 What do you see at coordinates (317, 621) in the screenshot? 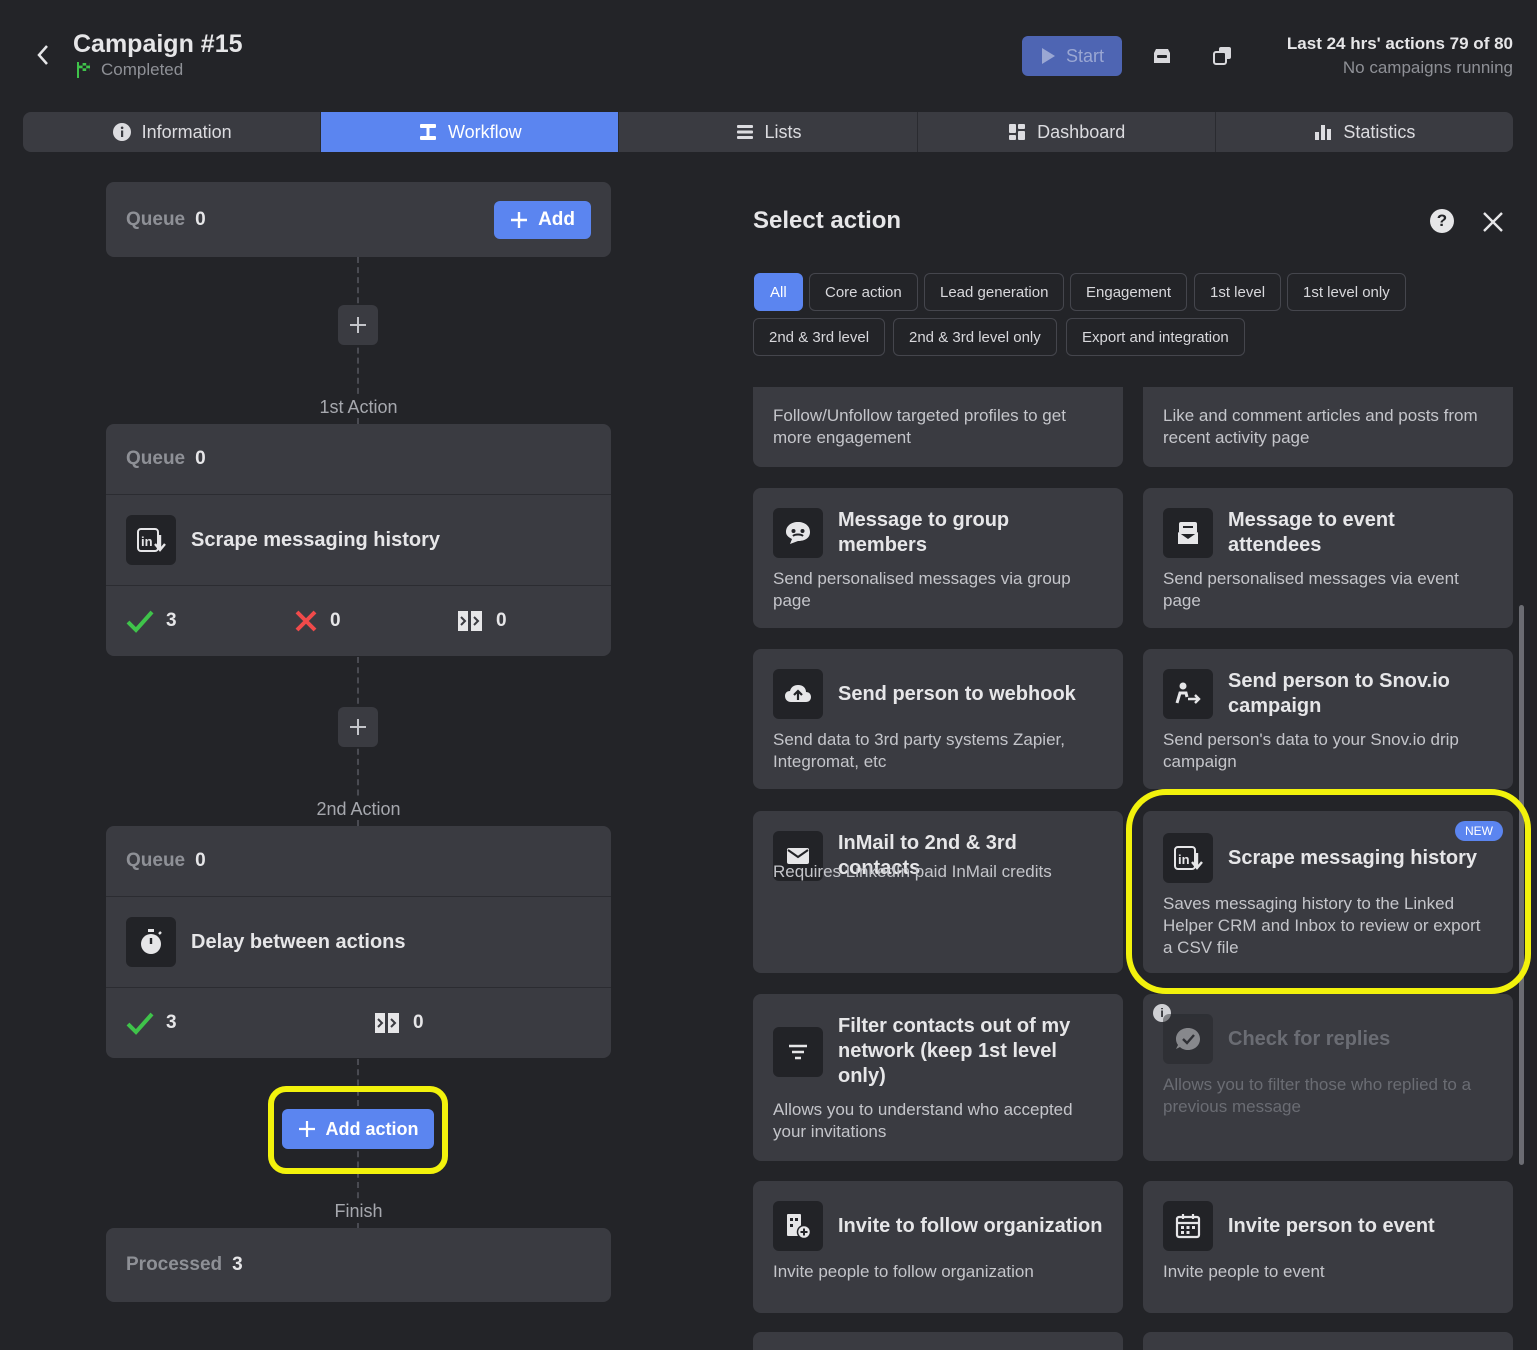
I see `failed-stat: 0` at bounding box center [317, 621].